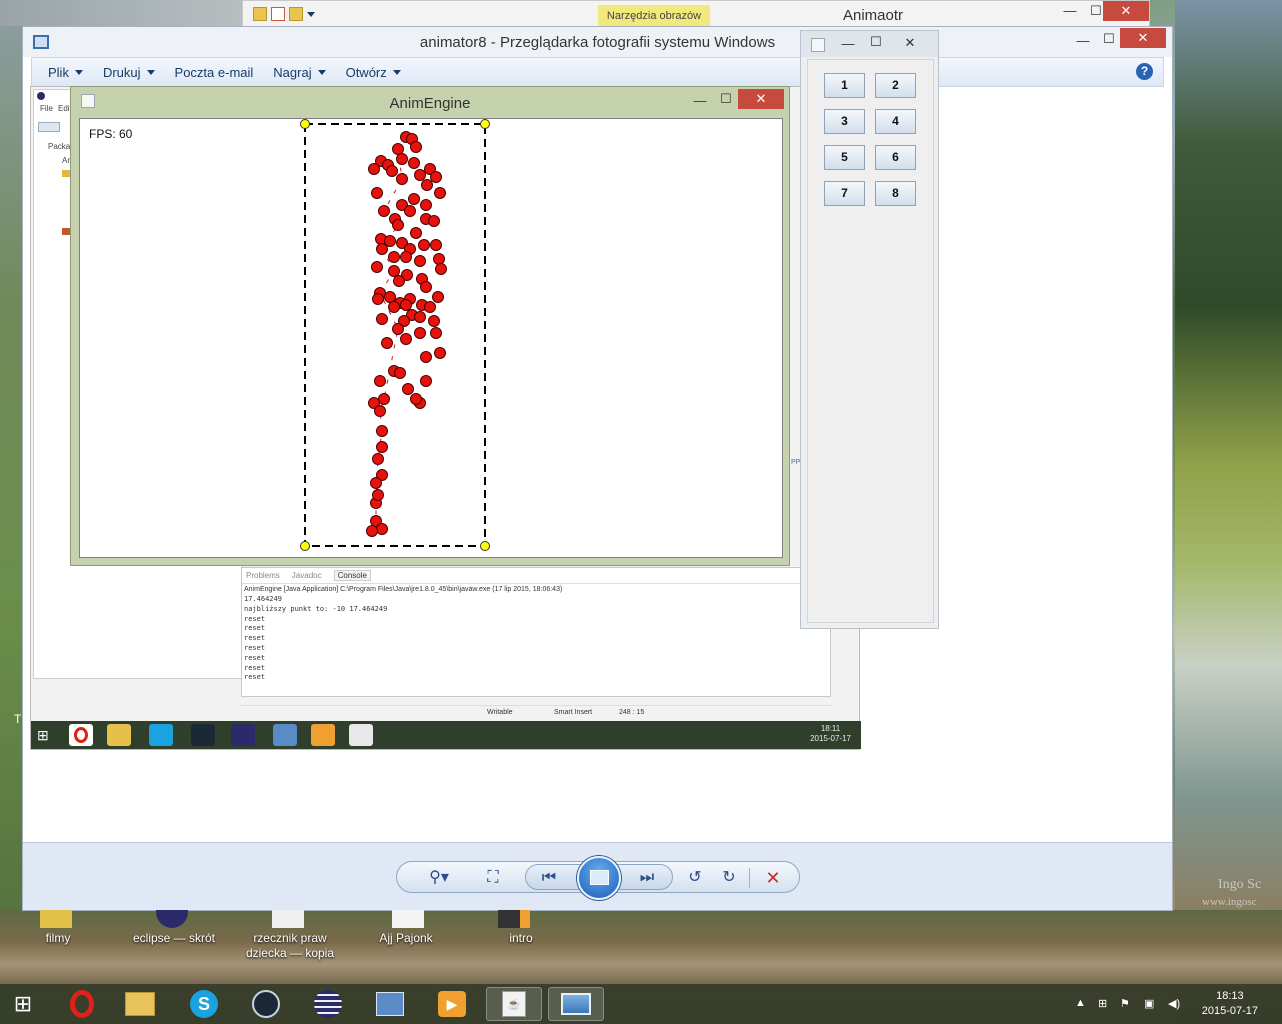 The image size is (1282, 1024). I want to click on number-button-6: 6, so click(895, 157).